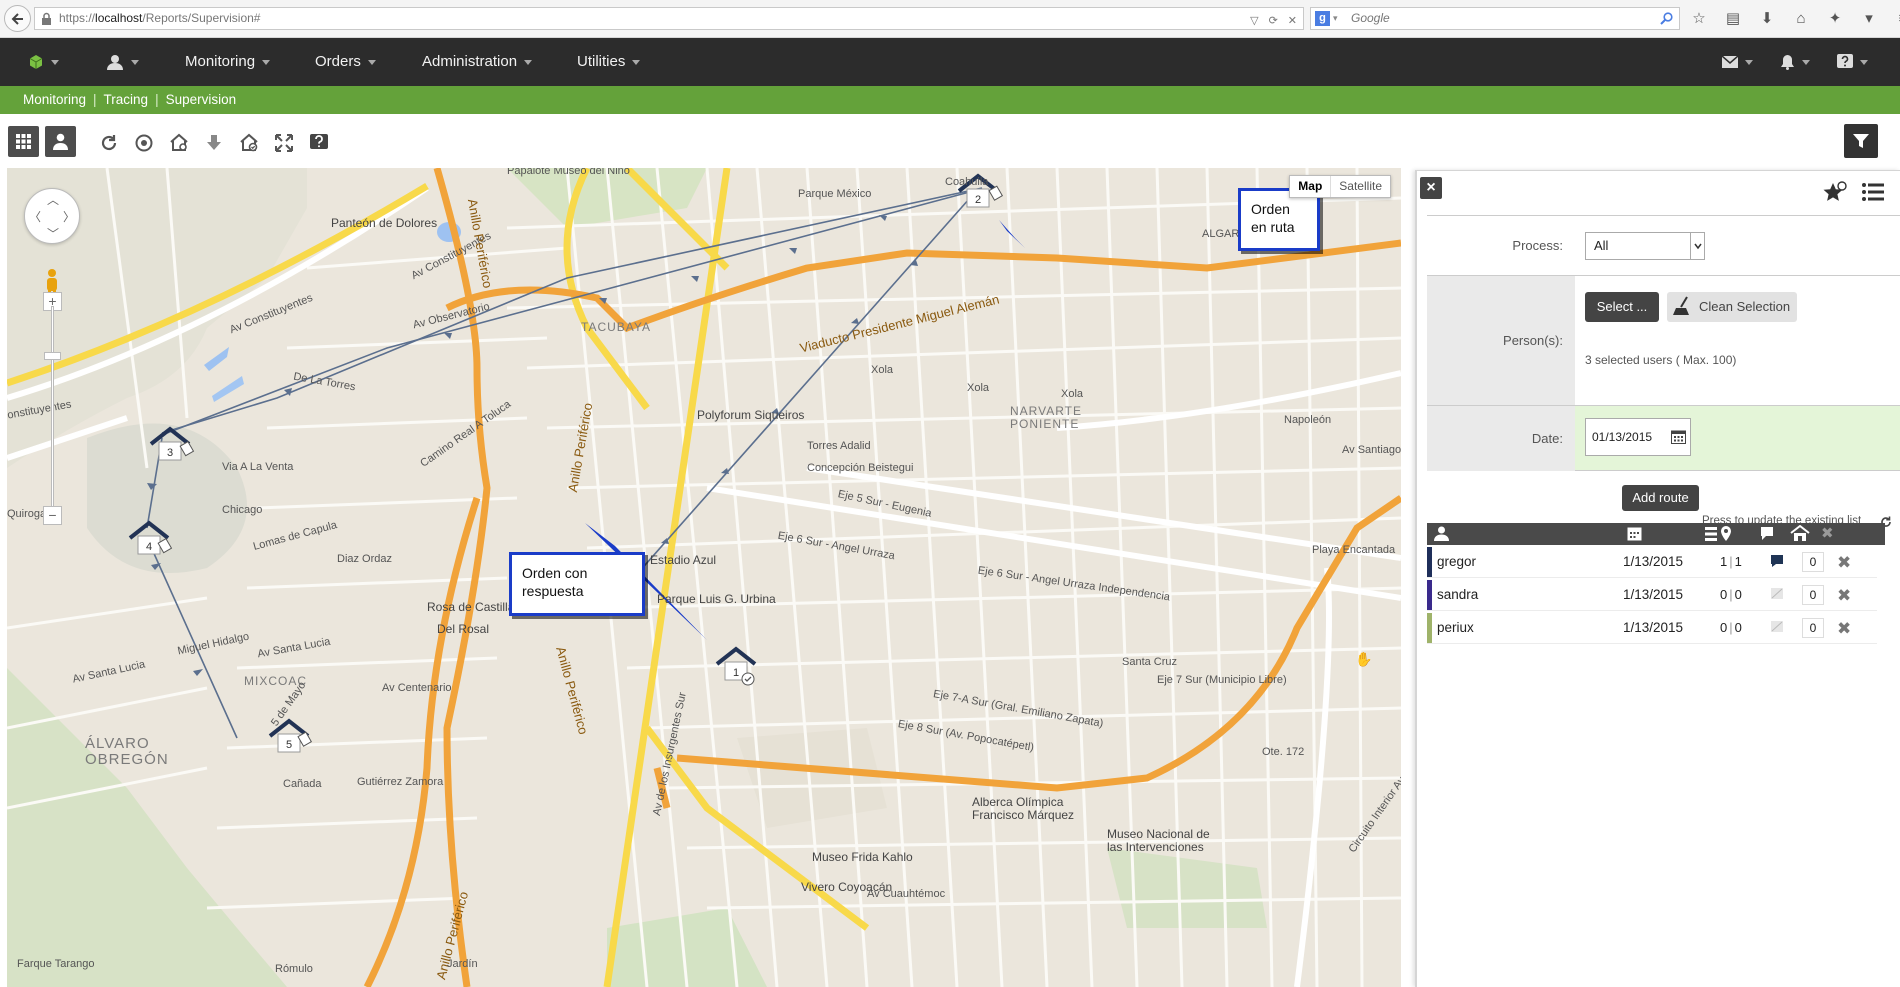 This screenshot has width=1900, height=987. Describe the element at coordinates (1634, 534) in the screenshot. I see `calendar-column-icon` at that location.